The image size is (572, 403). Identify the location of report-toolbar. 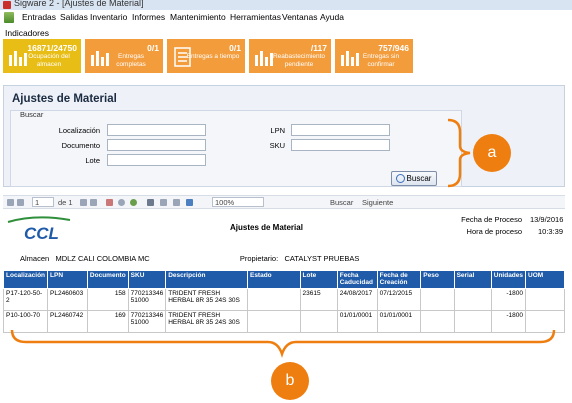
(284, 202).